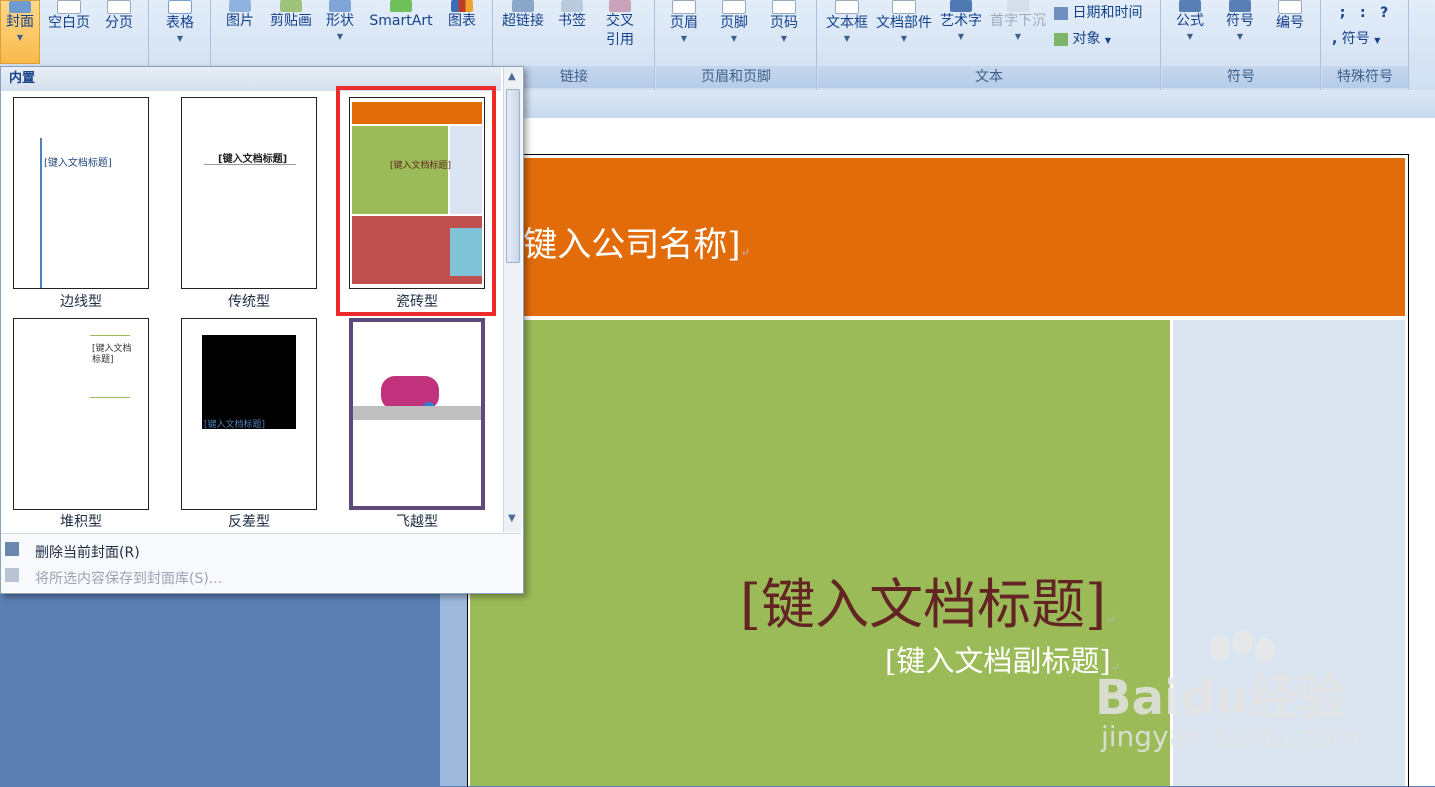 This screenshot has height=787, width=1435. I want to click on scroll-thumb, so click(513, 176).